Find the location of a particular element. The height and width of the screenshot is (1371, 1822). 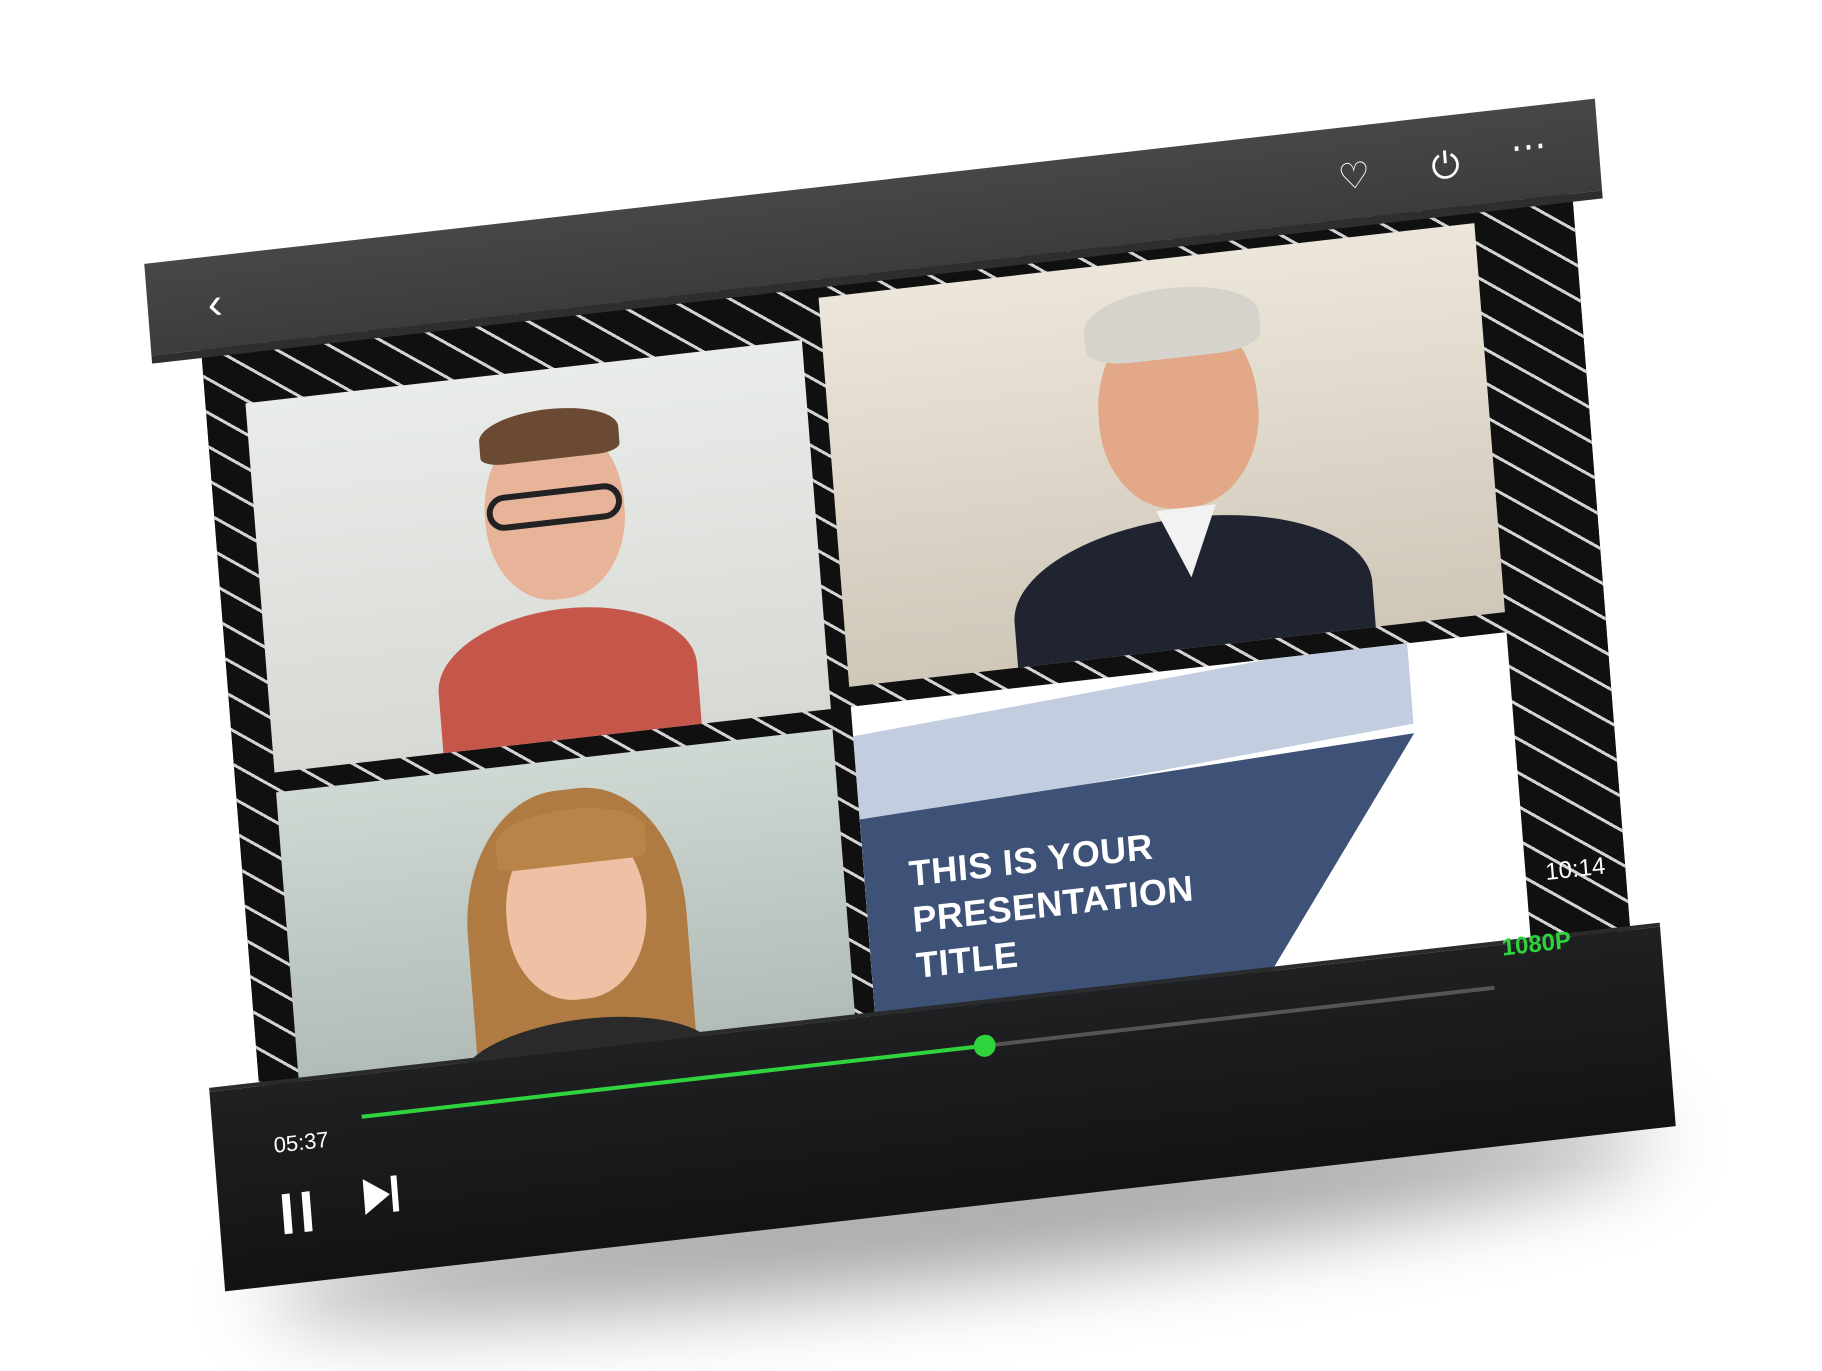

power-icon: ⏻ is located at coordinates (1446, 165).